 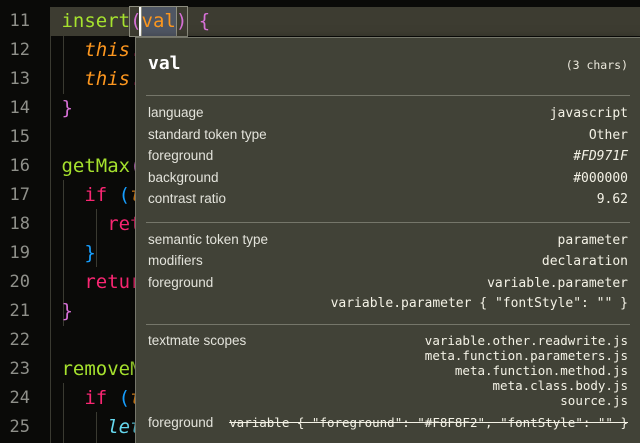 I want to click on row-value: parameter, so click(x=592, y=240).